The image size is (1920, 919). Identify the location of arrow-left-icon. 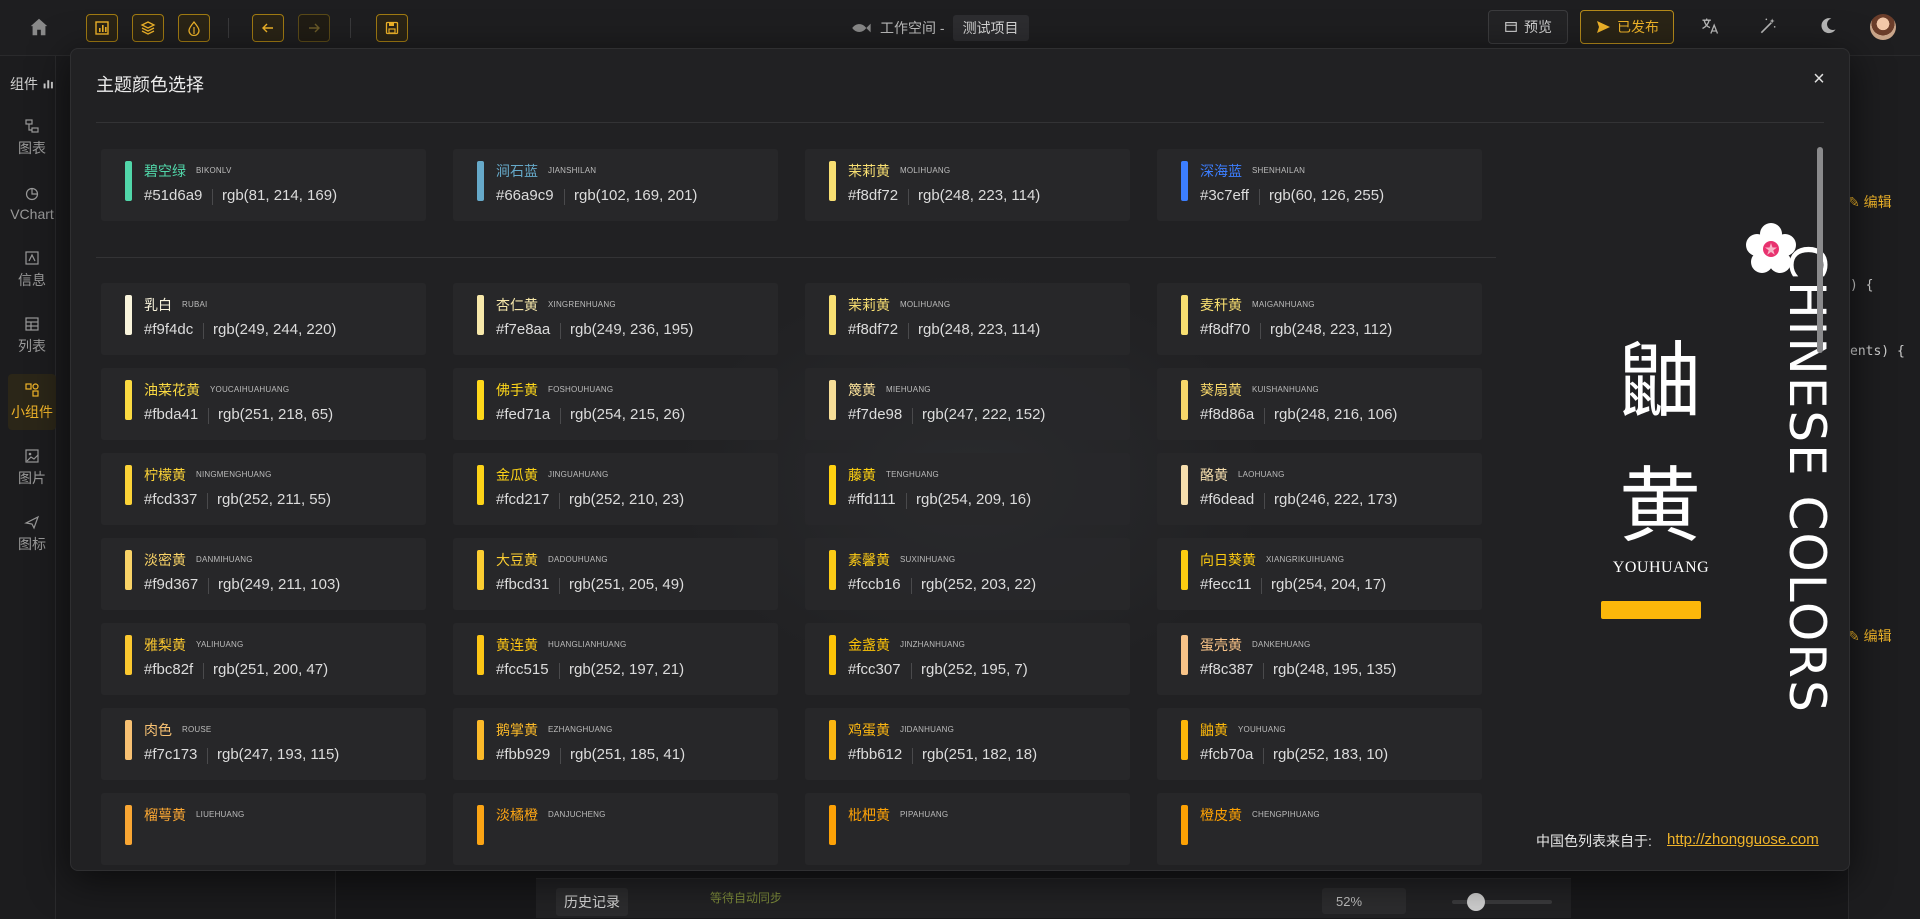
(267, 28).